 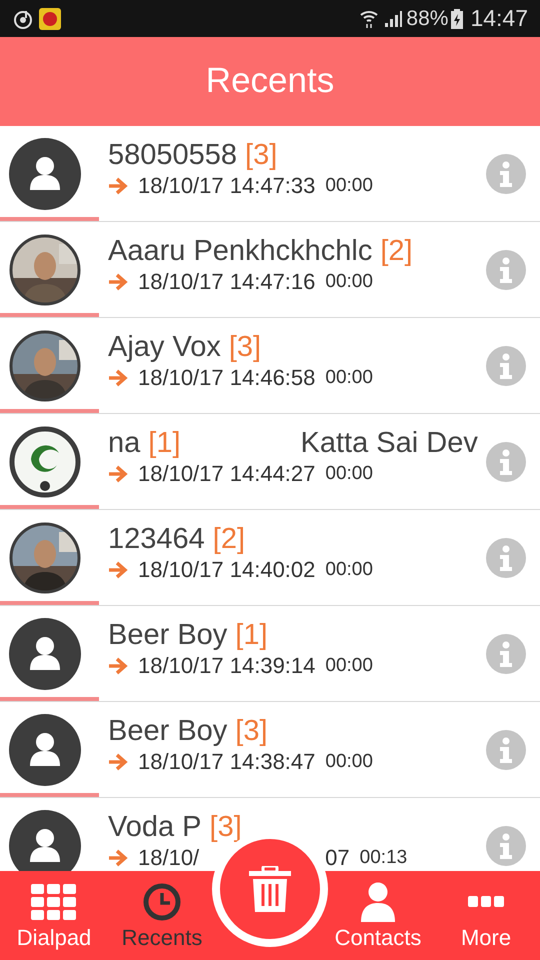 I want to click on avatar-logo-icon, so click(x=45, y=462).